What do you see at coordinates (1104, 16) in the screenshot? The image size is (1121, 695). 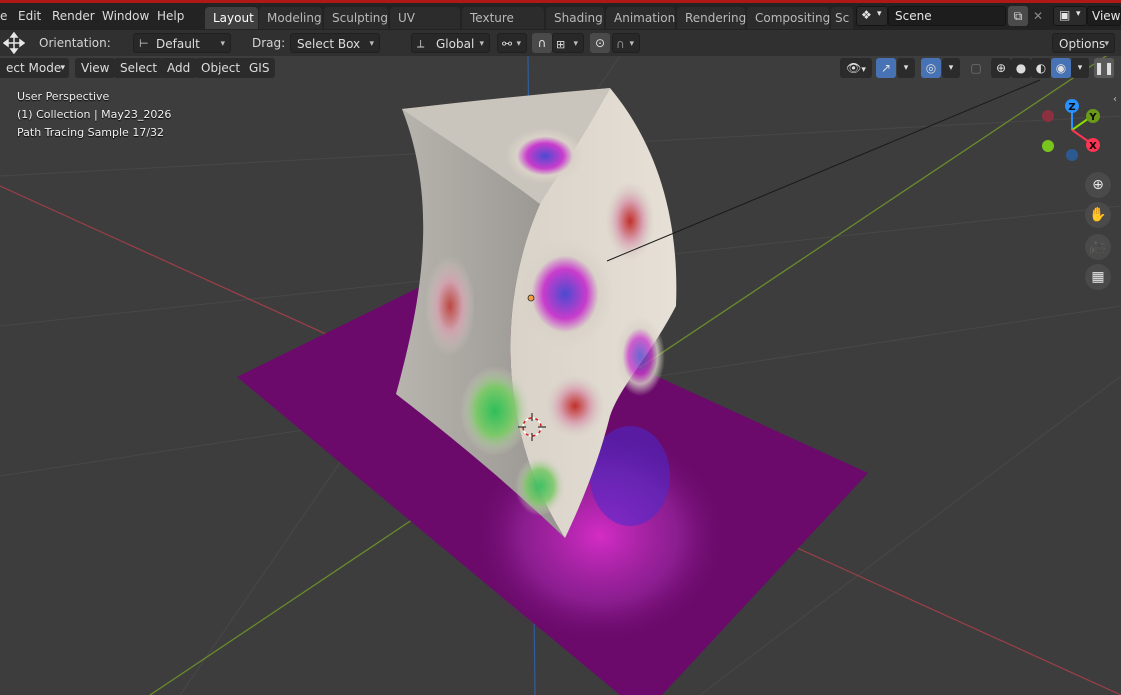 I see `view-layer-name-field: View` at bounding box center [1104, 16].